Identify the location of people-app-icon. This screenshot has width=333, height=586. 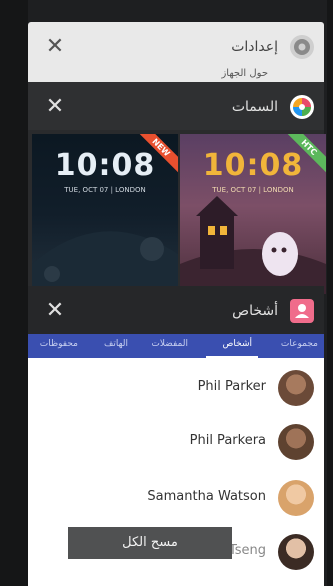
(302, 311).